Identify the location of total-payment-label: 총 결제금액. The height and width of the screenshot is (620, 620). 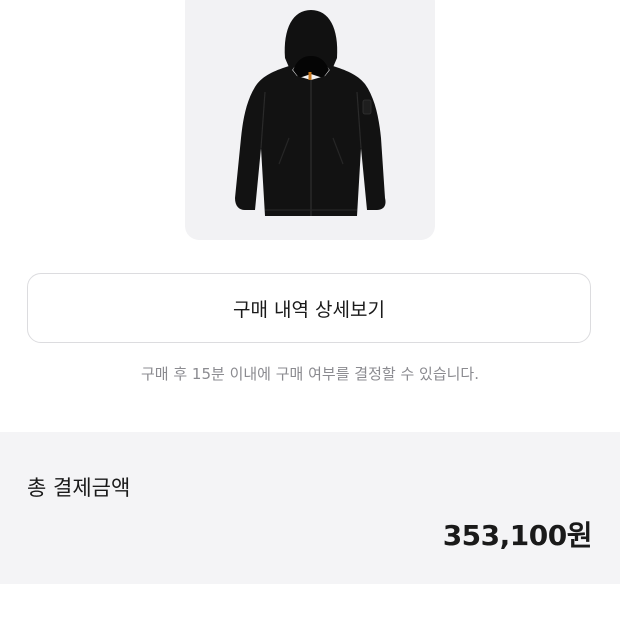
(79, 488).